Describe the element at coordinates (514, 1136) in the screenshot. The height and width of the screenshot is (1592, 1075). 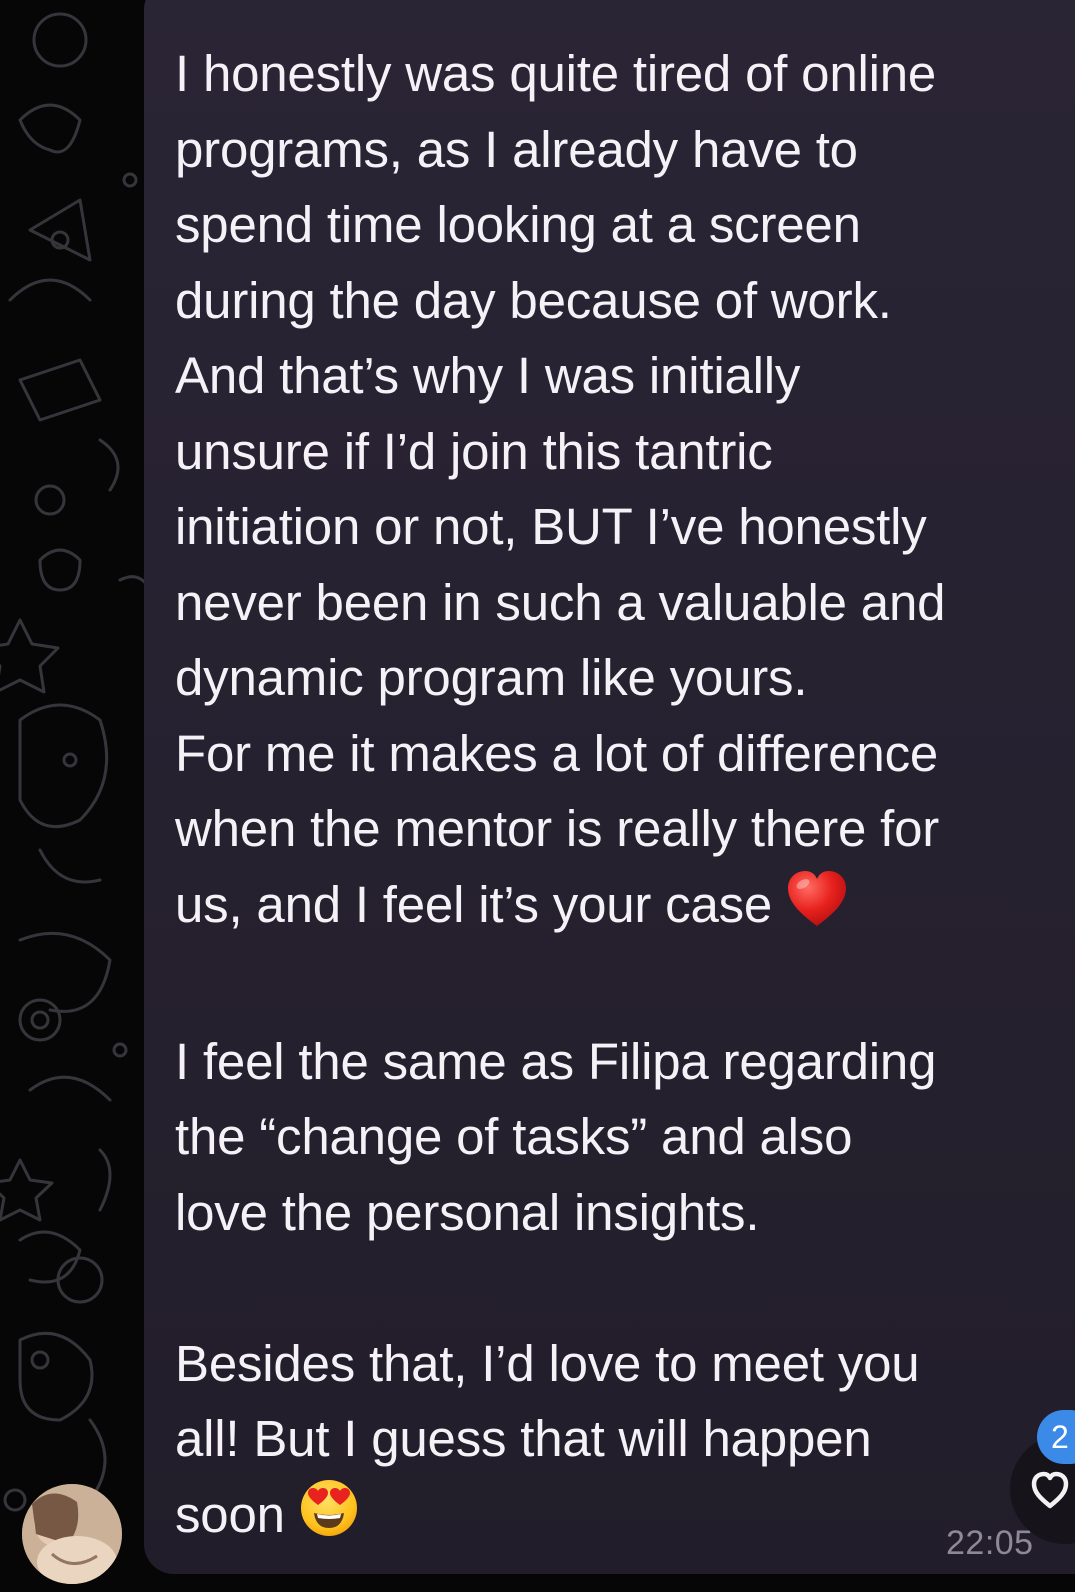
I see `message-line: the “change of tasks” and also` at that location.